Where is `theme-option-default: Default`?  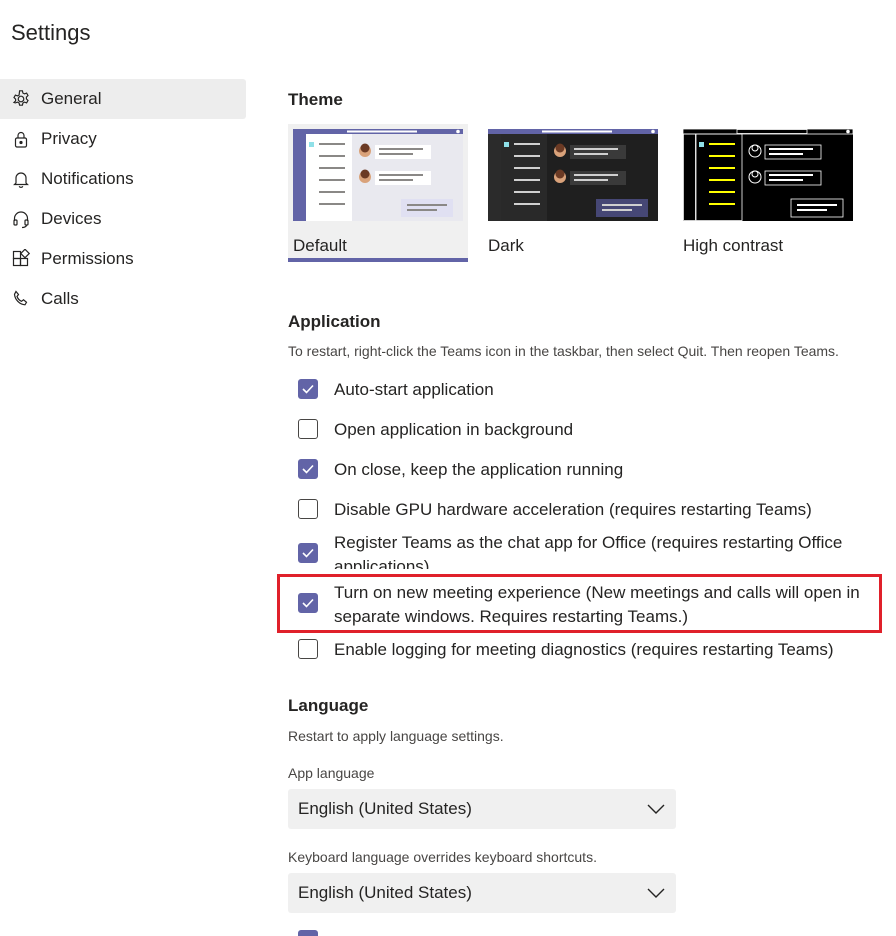
theme-option-default: Default is located at coordinates (378, 193).